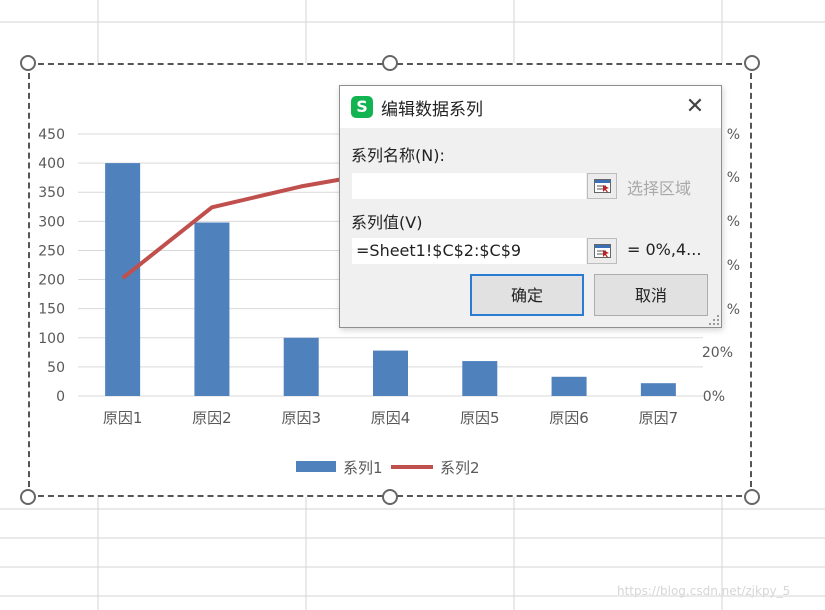 Image resolution: width=825 pixels, height=610 pixels. What do you see at coordinates (51, 135) in the screenshot?
I see `y-tick-label: 450` at bounding box center [51, 135].